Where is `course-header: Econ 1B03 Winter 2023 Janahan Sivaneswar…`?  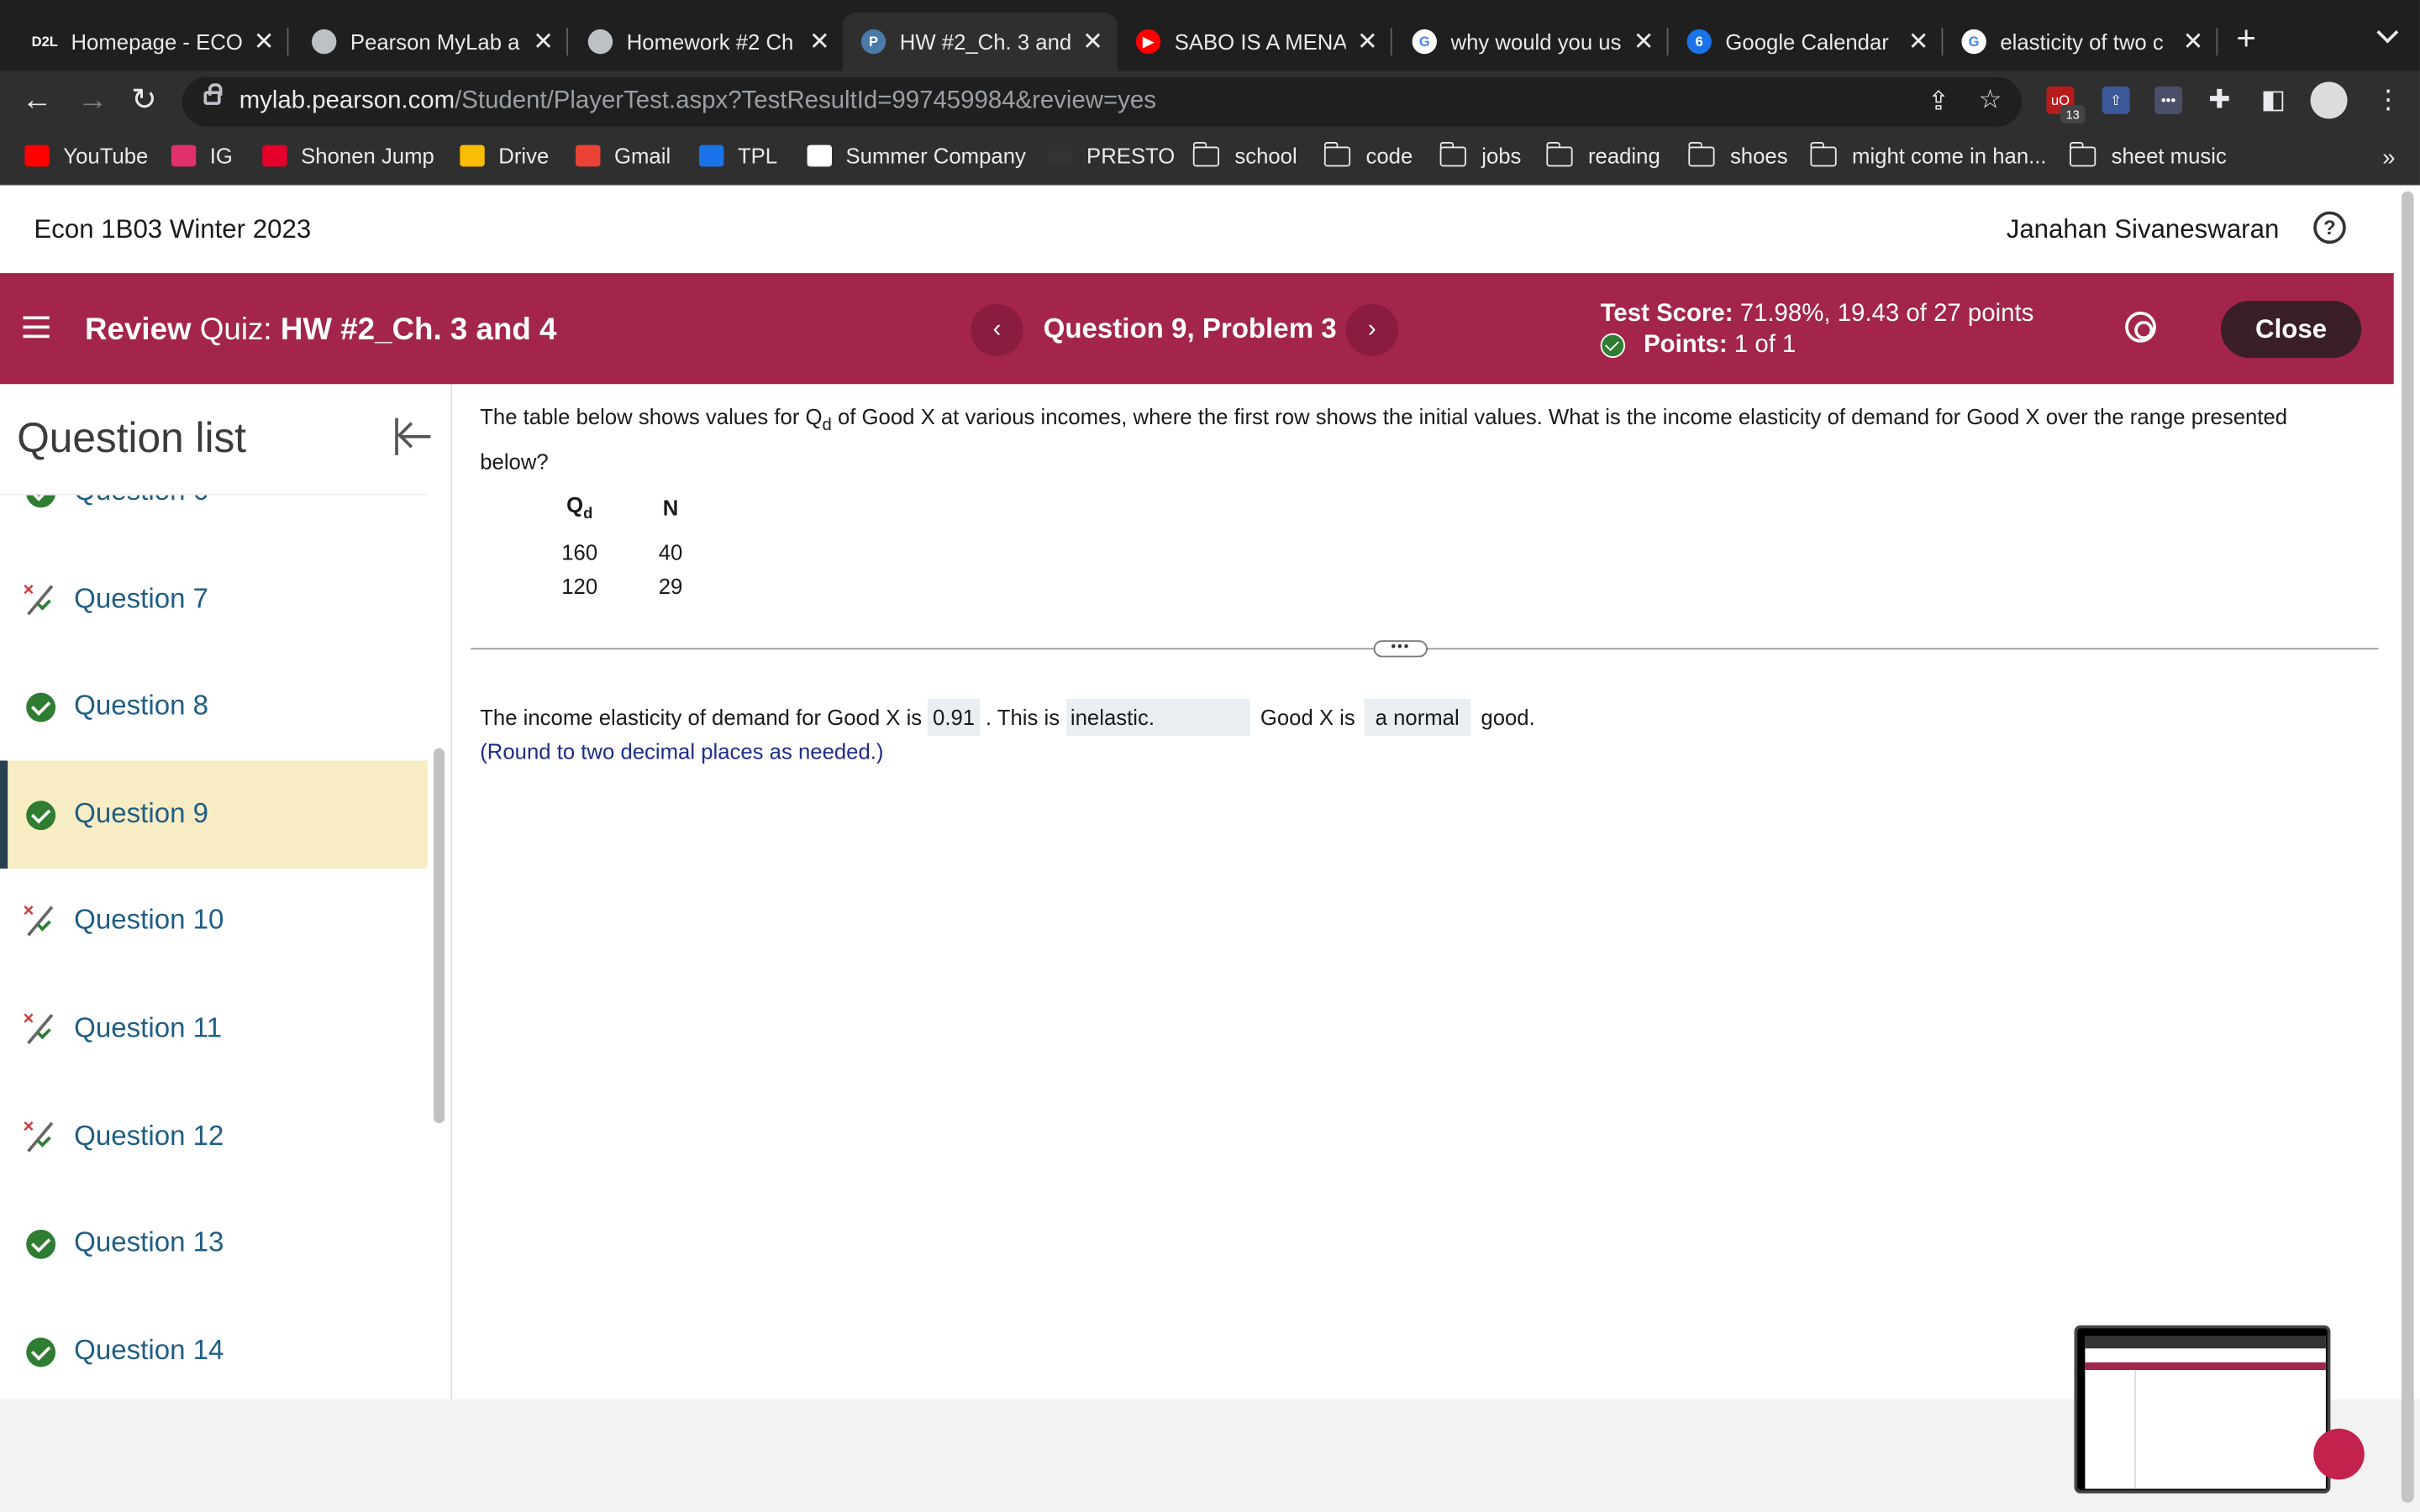 course-header: Econ 1B03 Winter 2023 Janahan Sivaneswar… is located at coordinates (1197, 230).